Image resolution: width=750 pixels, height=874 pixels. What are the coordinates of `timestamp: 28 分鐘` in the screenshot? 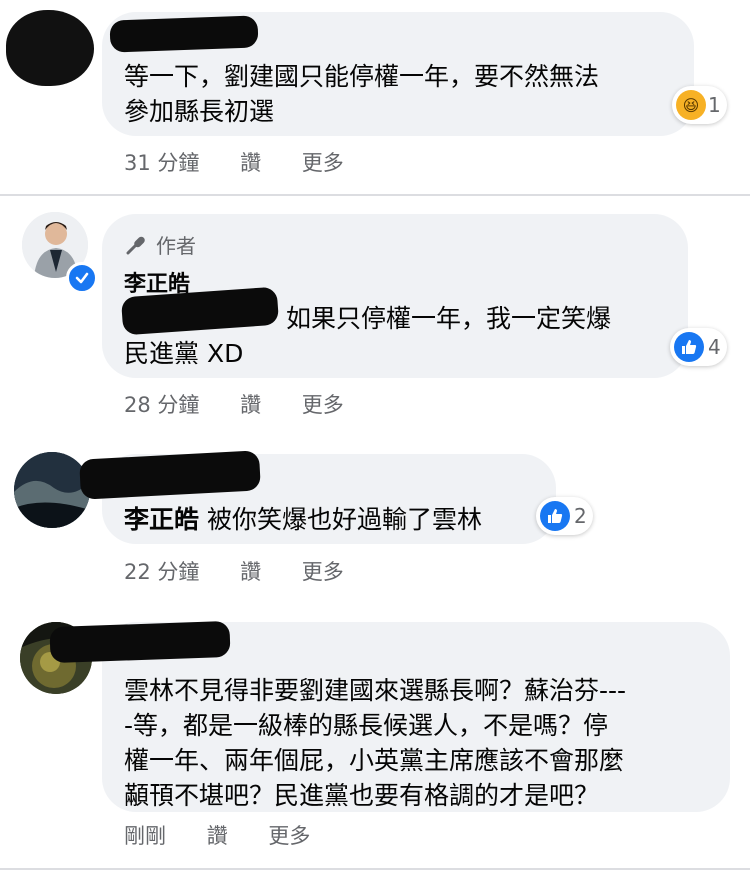 It's located at (161, 405).